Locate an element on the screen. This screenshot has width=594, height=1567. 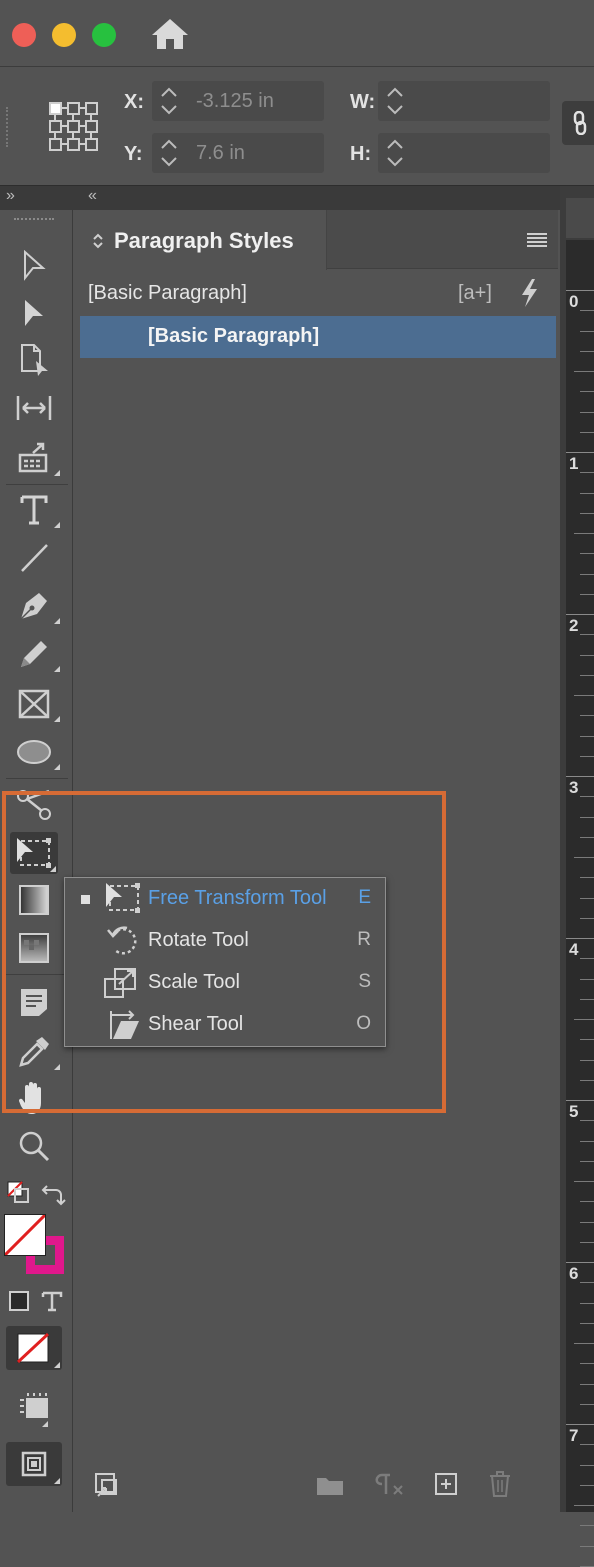
x-value: -3.125 in is located at coordinates (235, 101).